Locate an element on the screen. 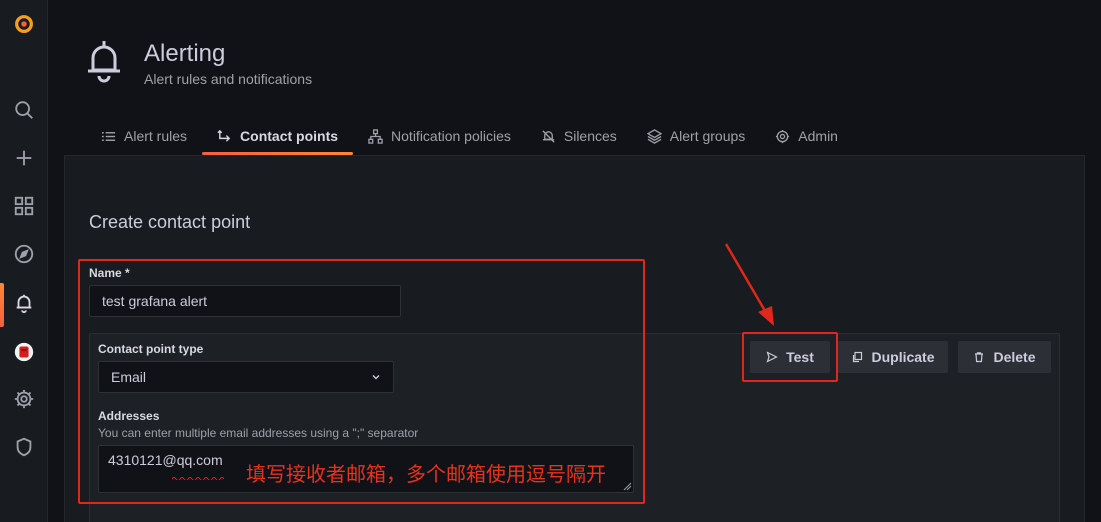 The image size is (1101, 522). duplicate-button: Duplicate is located at coordinates (893, 357).